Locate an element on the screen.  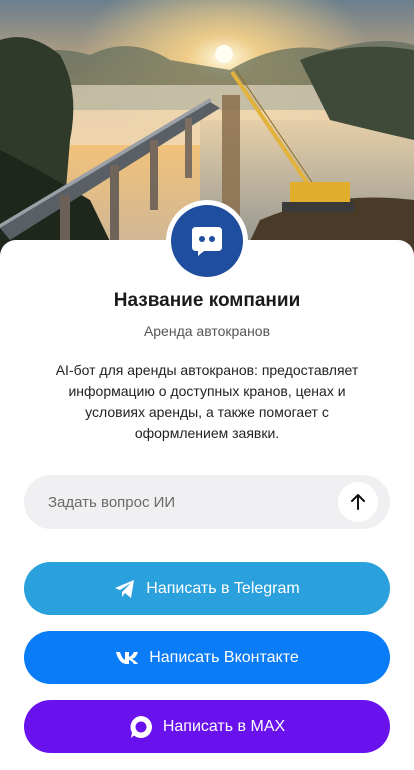
telegram-button: Написать в Telegram is located at coordinates (207, 588).